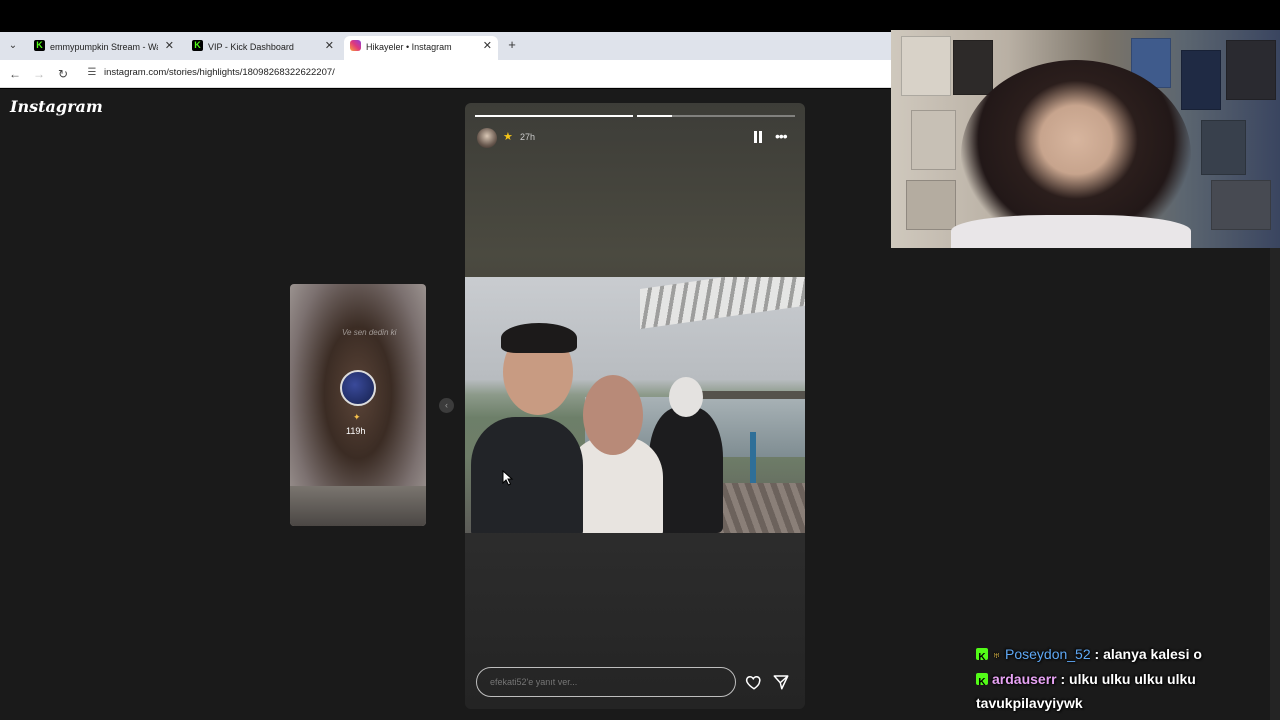 Image resolution: width=1280 pixels, height=720 pixels. I want to click on tab-kick-stream: emmypumpkin Stream - Watch ✕, so click(104, 47).